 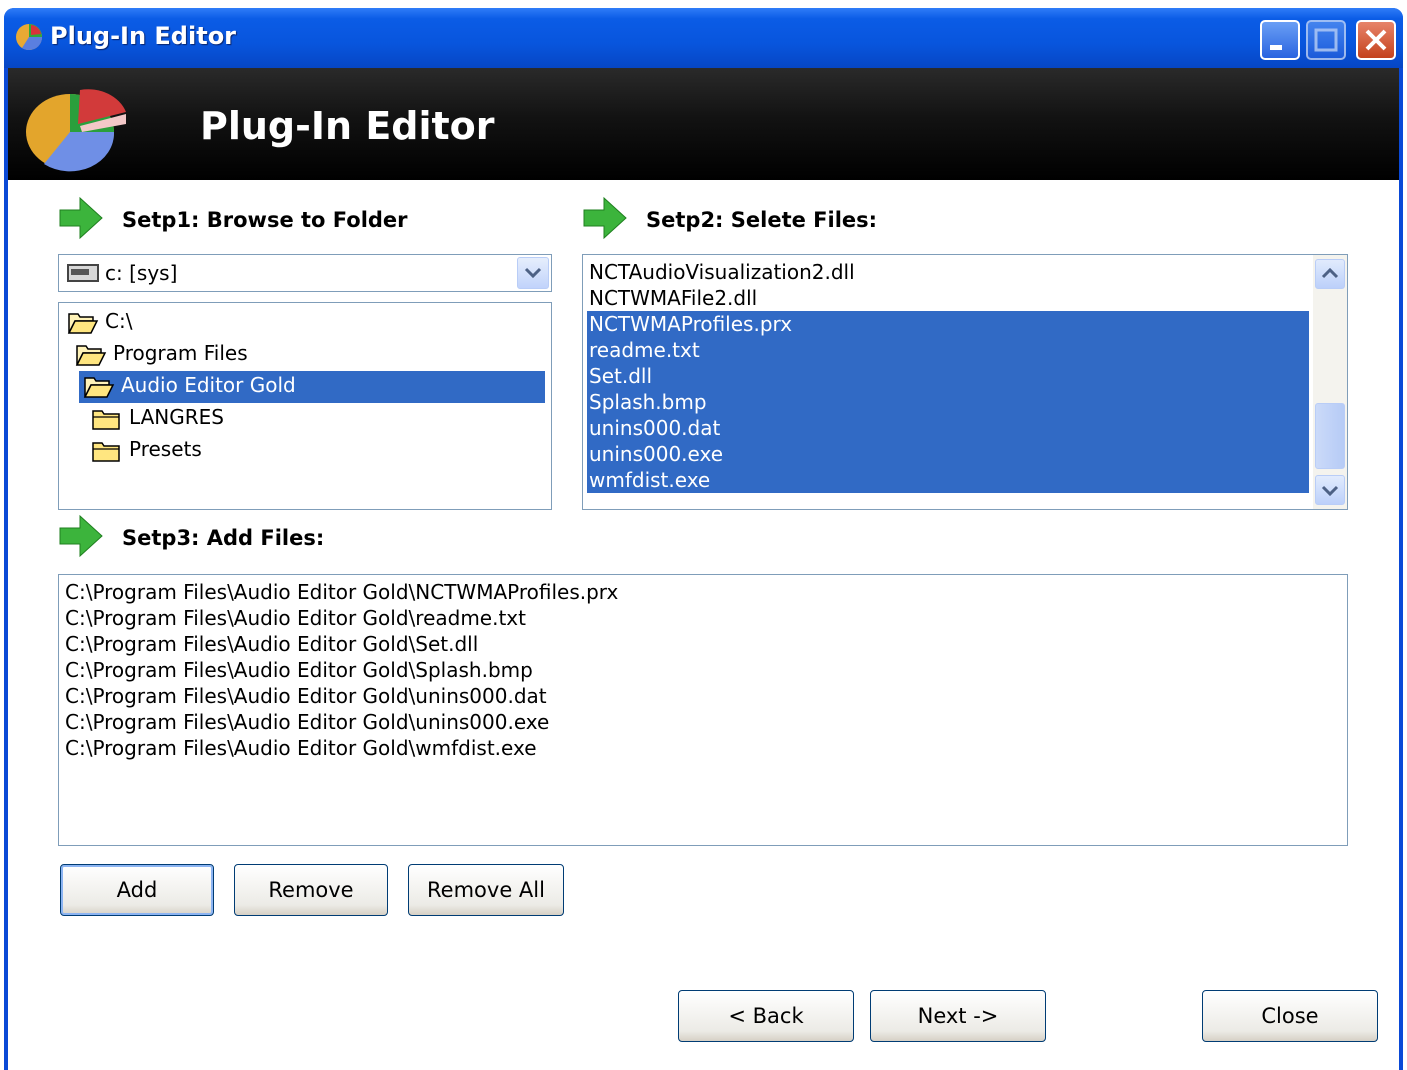 I want to click on file-list-item: unins000.exe, so click(x=948, y=454).